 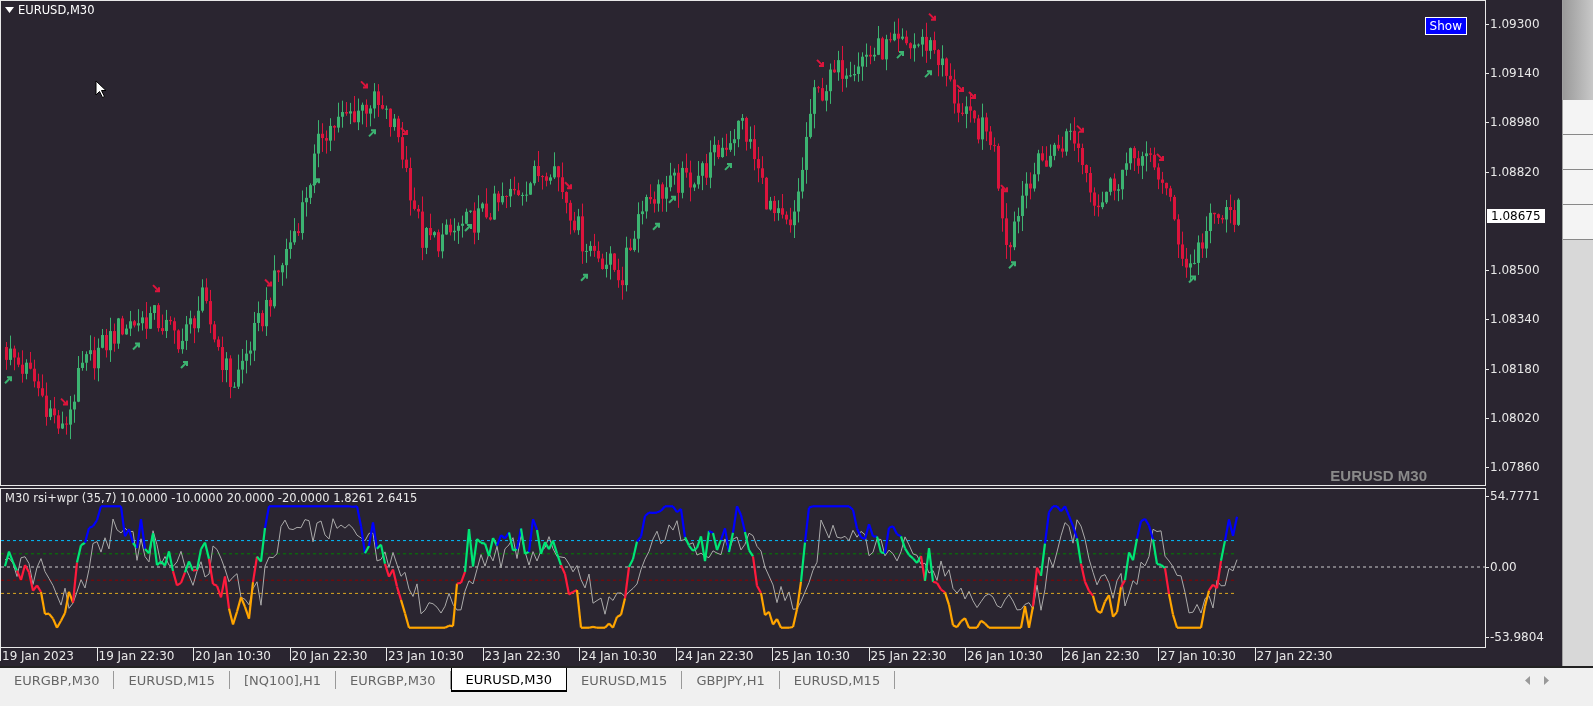 I want to click on time-axis-label: 23 Jan 22:30, so click(x=521, y=654).